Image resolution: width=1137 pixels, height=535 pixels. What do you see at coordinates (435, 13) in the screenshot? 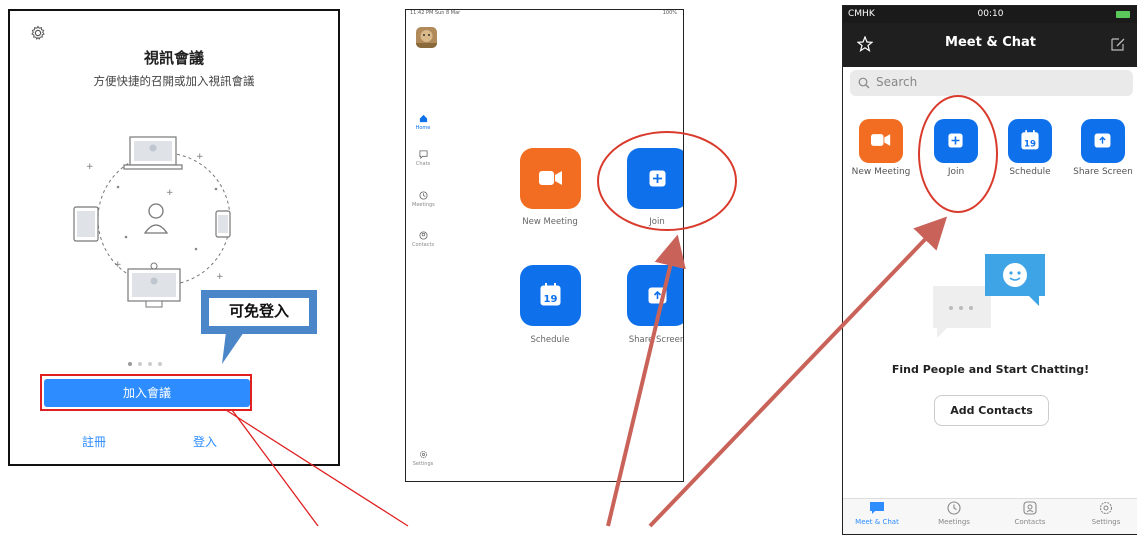
I see `status-time: 11:42 PM Sun 8 Mar` at bounding box center [435, 13].